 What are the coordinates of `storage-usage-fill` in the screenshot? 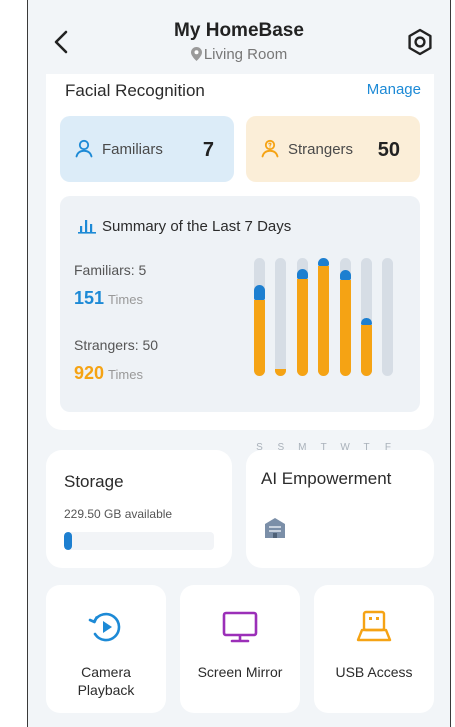 It's located at (68, 541).